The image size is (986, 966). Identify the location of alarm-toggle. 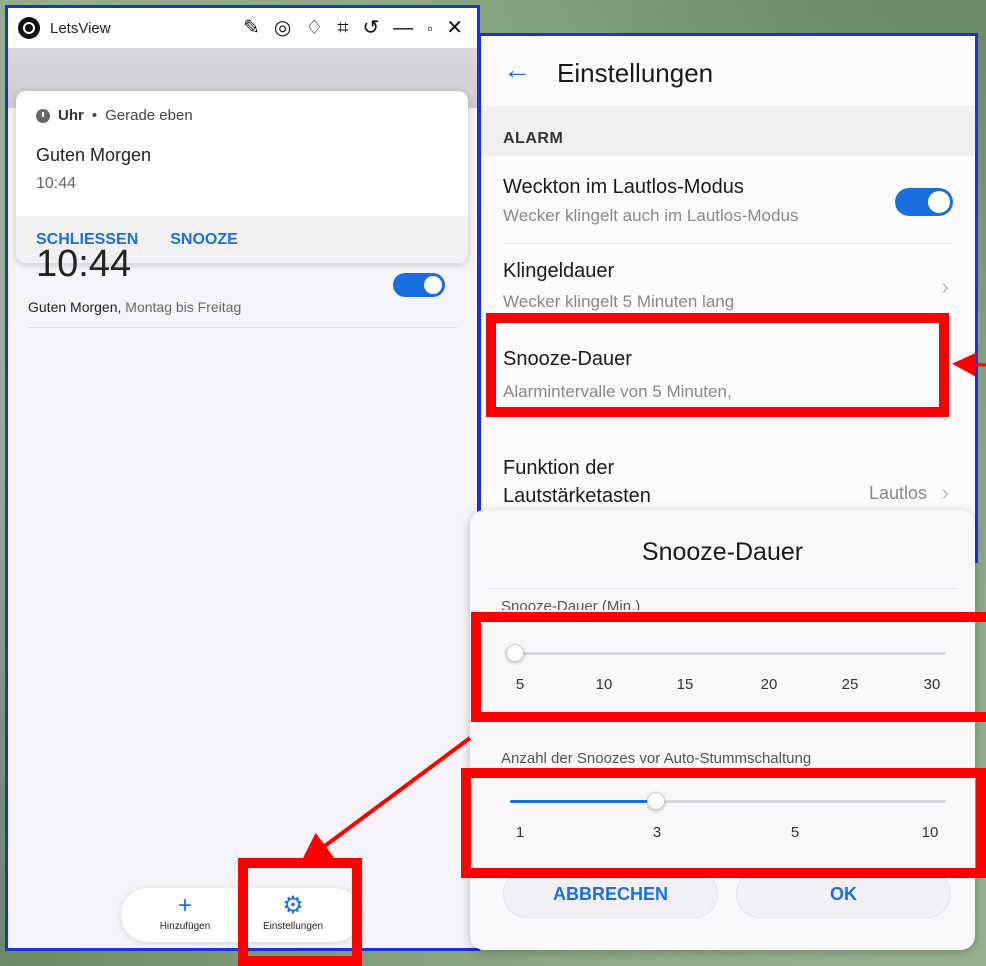
(419, 285).